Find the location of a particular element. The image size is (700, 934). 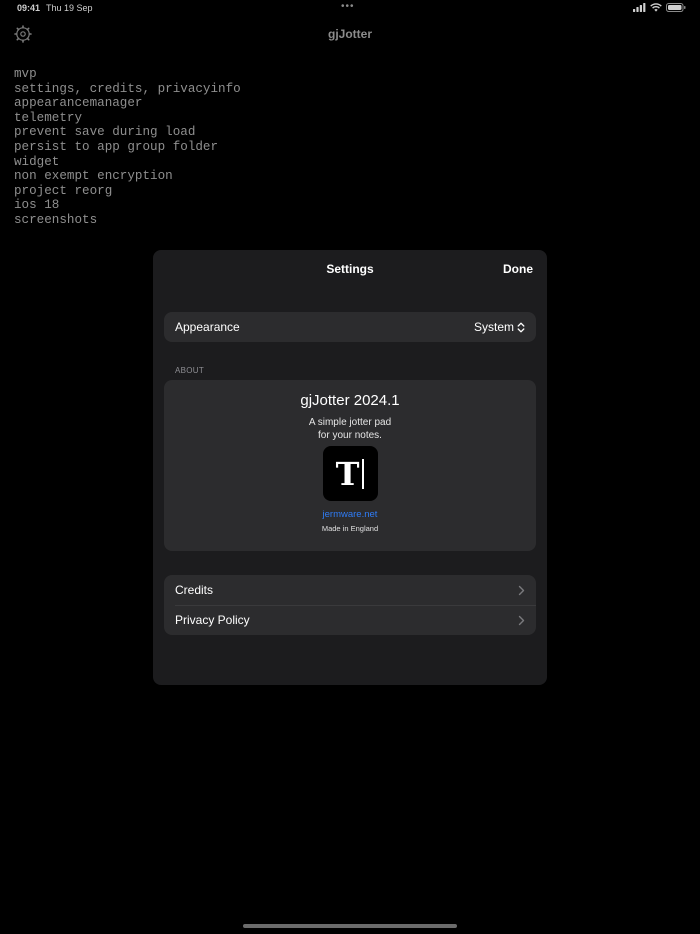

made-in-label: Made in England is located at coordinates (350, 528).